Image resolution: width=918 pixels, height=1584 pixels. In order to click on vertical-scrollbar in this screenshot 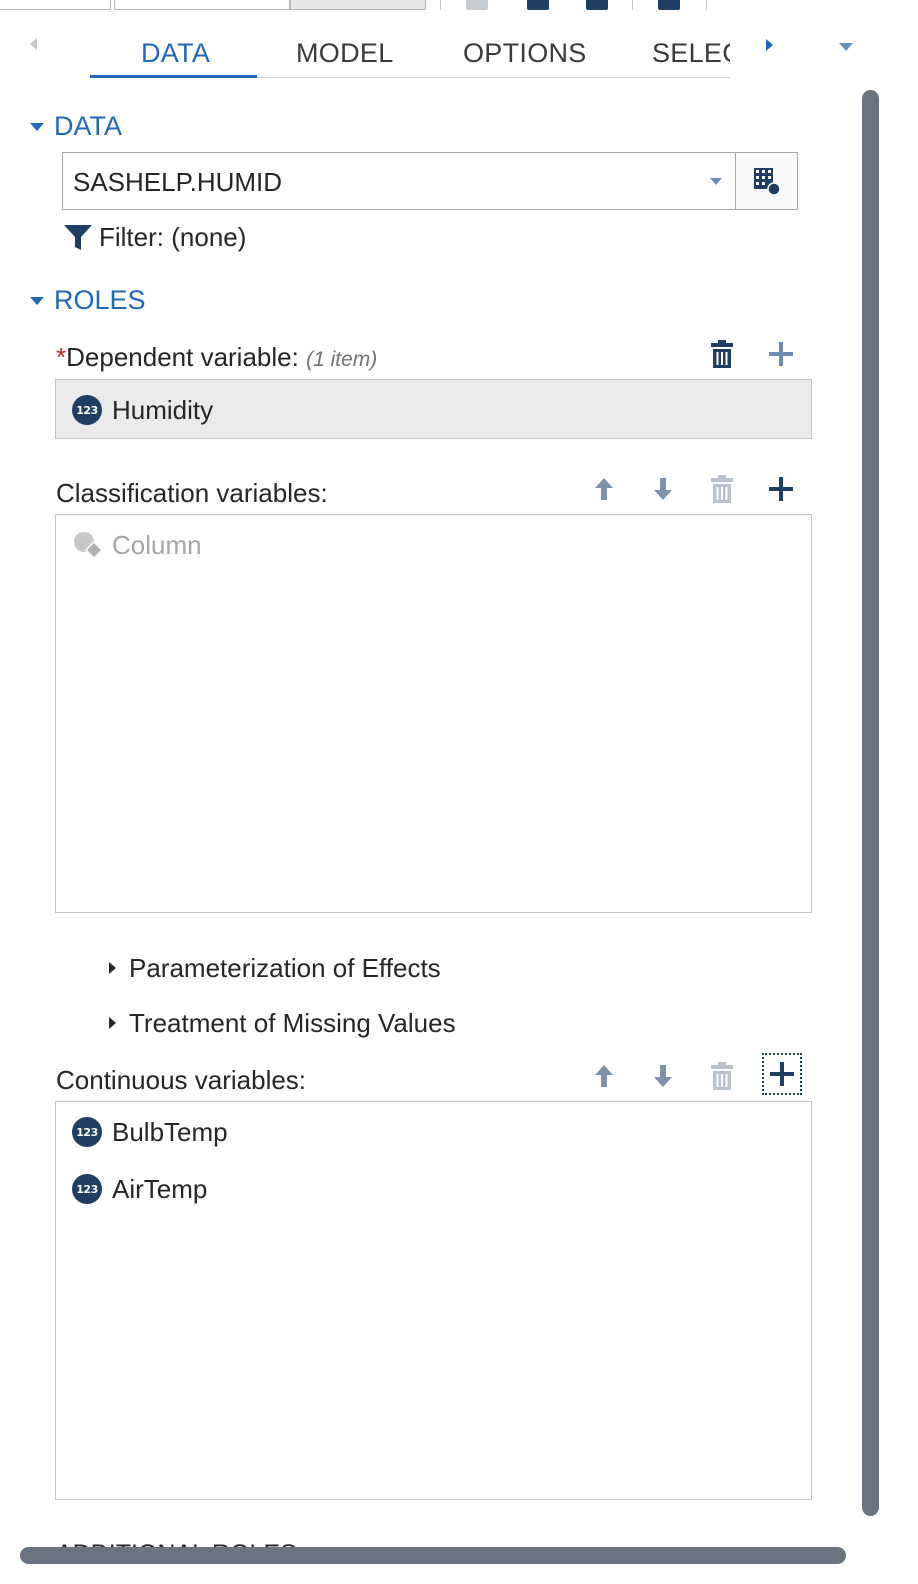, I will do `click(870, 803)`.